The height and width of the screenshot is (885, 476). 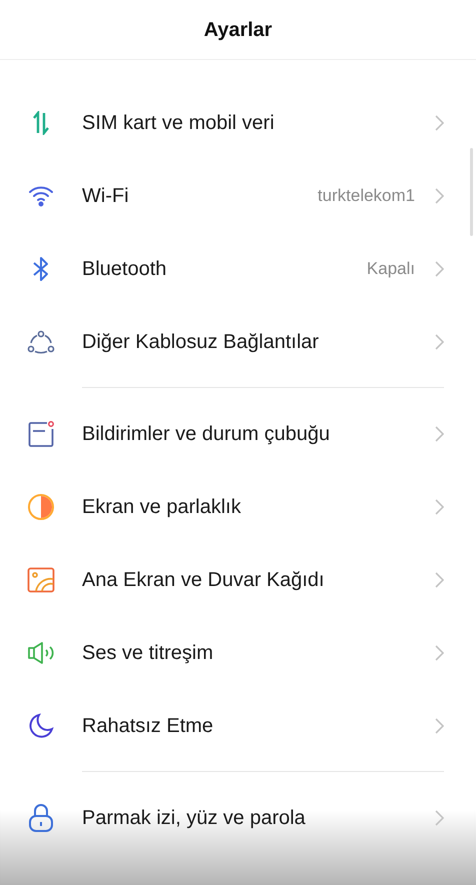 I want to click on settings-item: Wi-Fi turktelekom1, so click(x=238, y=195).